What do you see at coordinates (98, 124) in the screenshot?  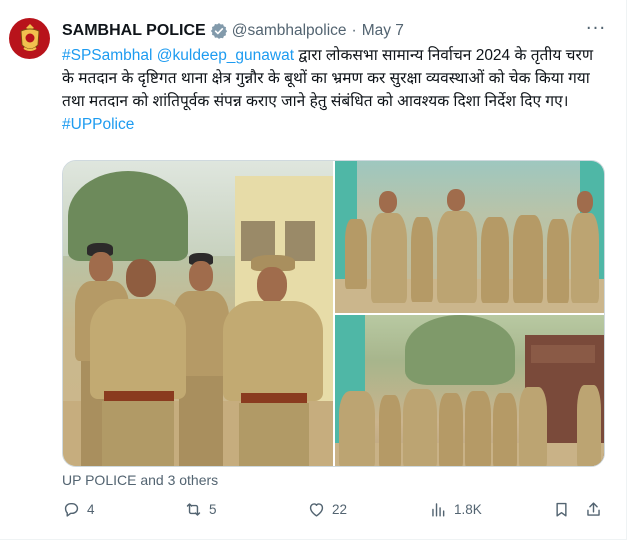 I see `hashtag-uppolice: #UPPolice` at bounding box center [98, 124].